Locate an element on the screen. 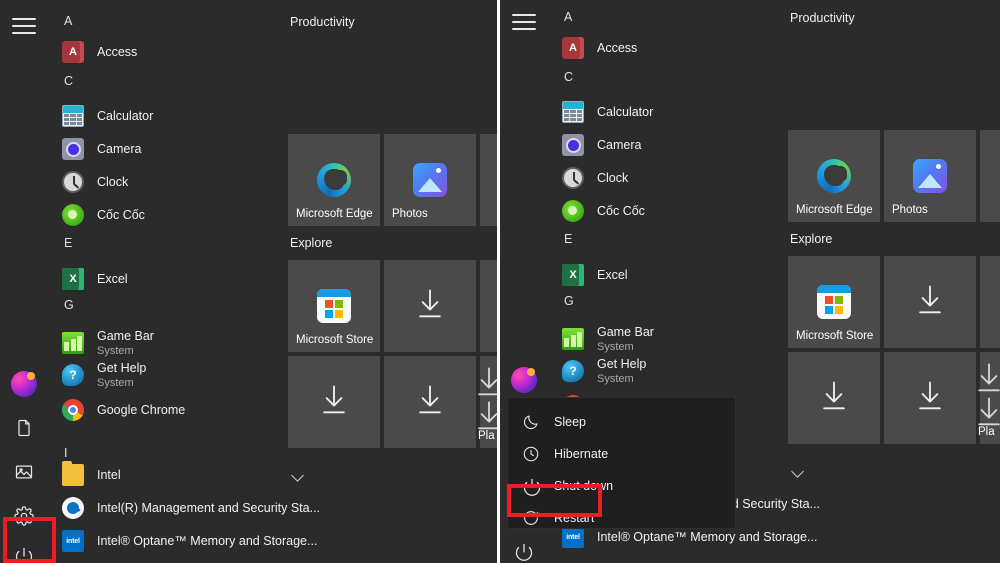 The width and height of the screenshot is (1000, 563). rail-button-power is located at coordinates (524, 545).